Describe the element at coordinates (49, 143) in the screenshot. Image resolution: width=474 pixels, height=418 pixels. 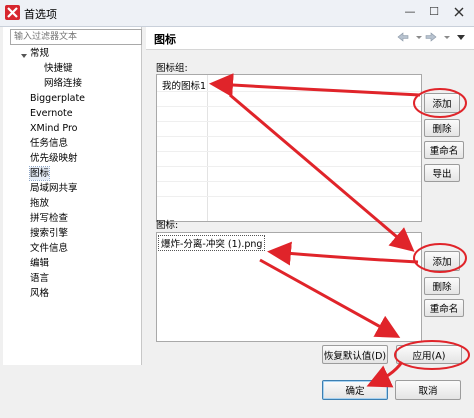
I see `tree-item-task-info: 任务信息` at that location.